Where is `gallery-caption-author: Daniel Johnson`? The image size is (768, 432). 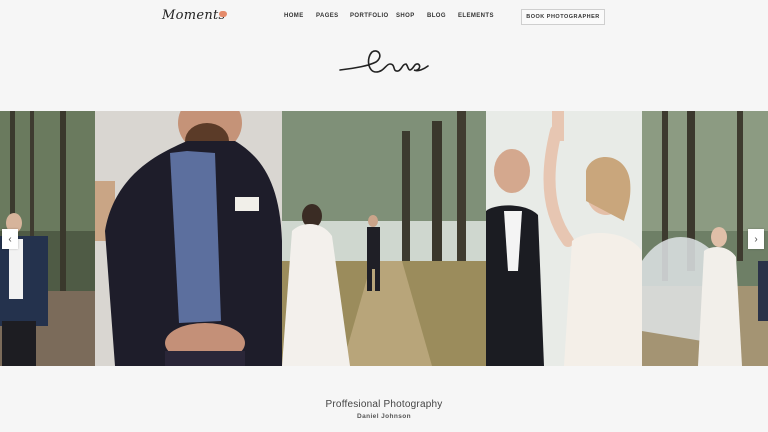
gallery-caption-author: Daniel Johnson is located at coordinates (384, 416).